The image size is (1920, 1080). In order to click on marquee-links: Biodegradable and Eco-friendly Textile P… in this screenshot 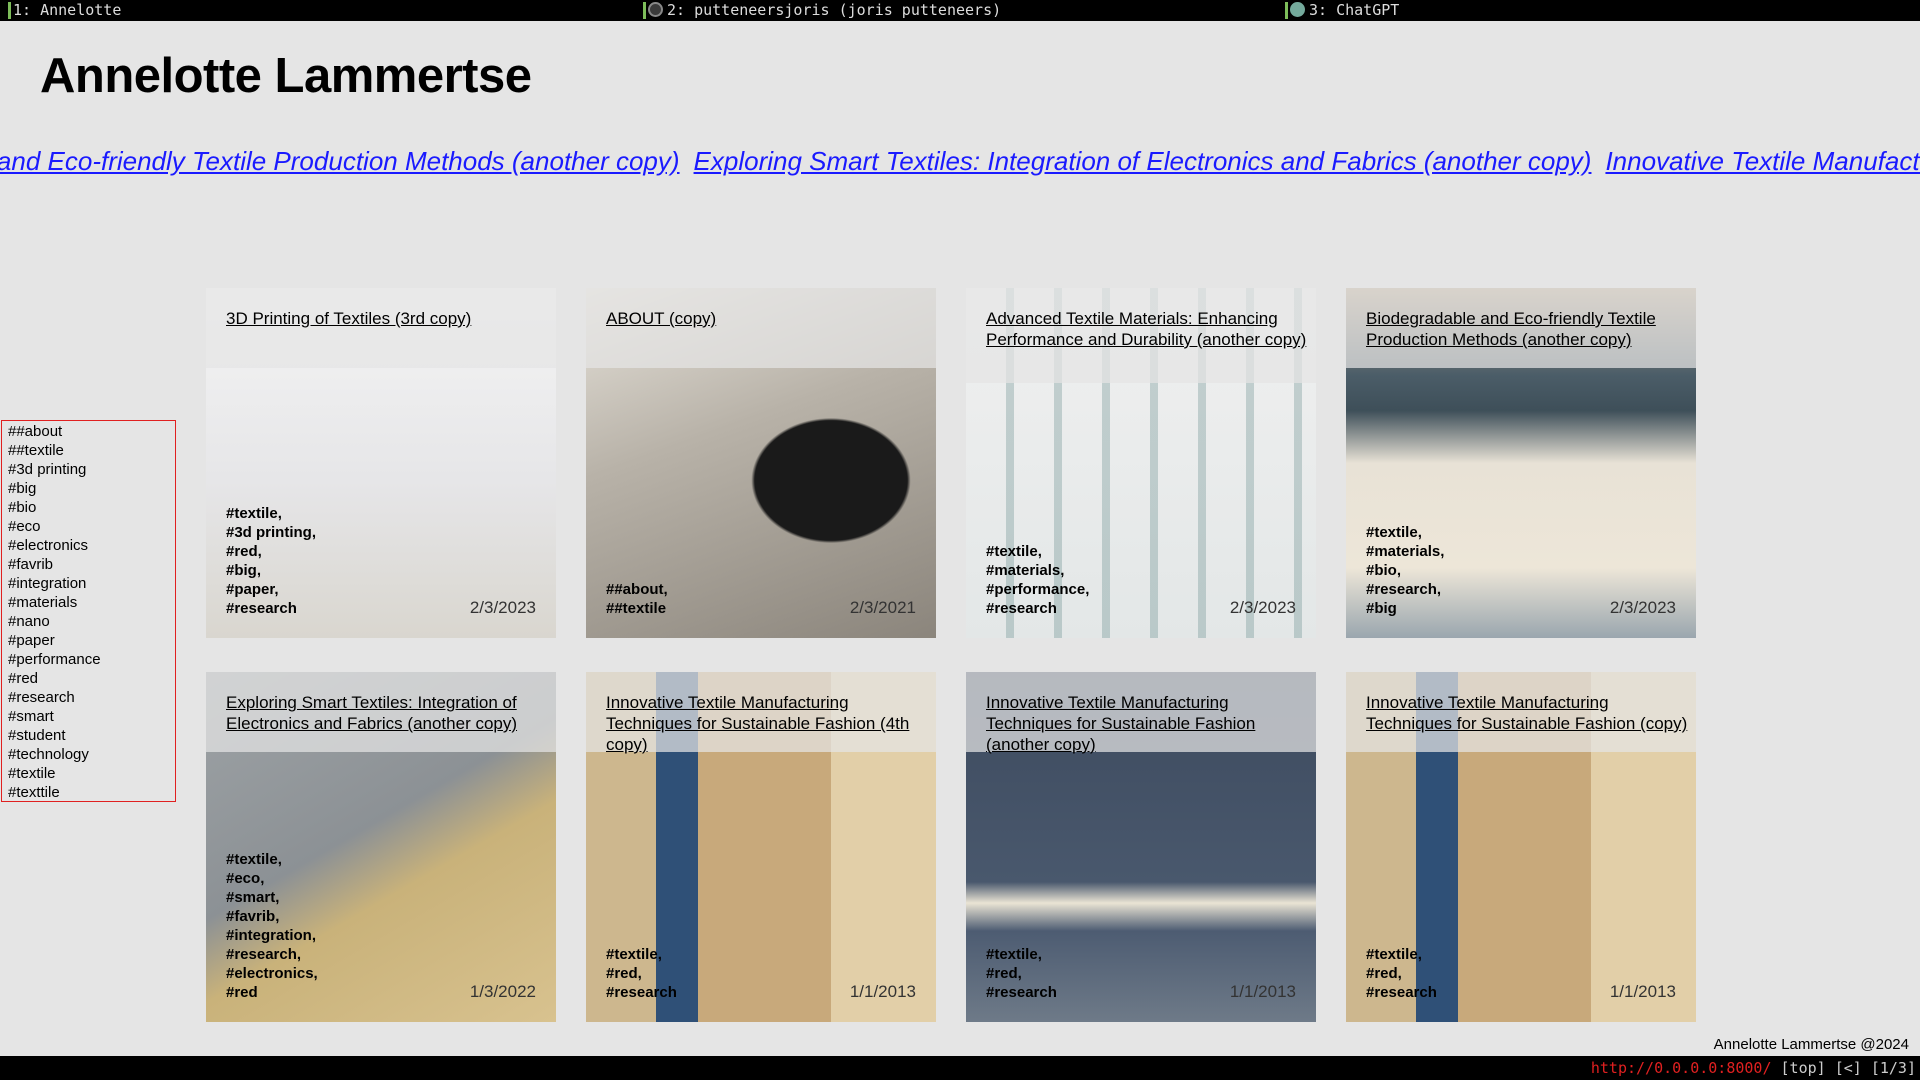, I will do `click(960, 166)`.